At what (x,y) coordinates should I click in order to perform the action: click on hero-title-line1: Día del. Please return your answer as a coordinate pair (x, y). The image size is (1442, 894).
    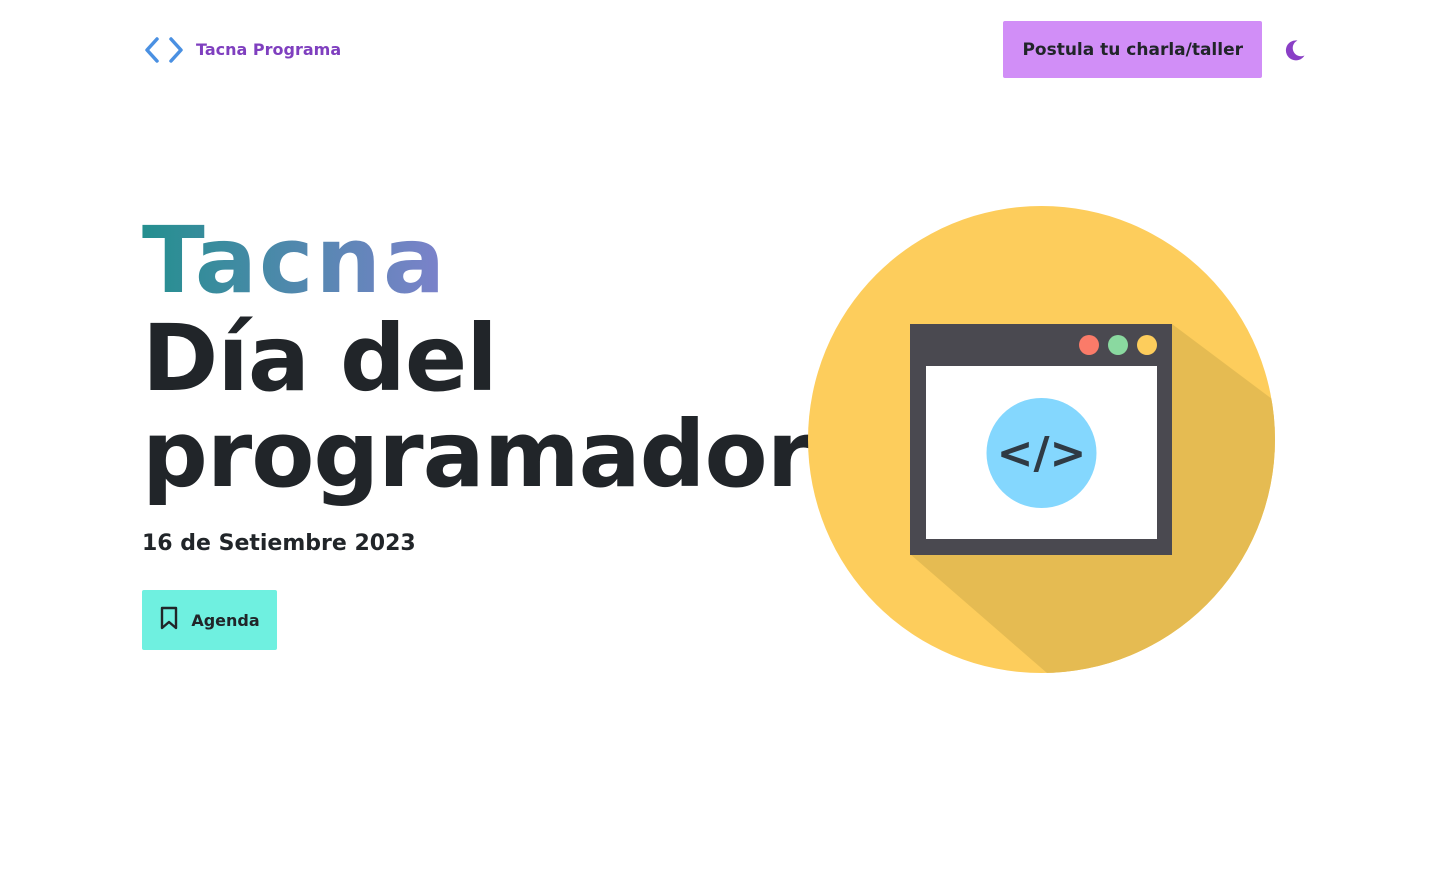
    Looking at the image, I should click on (320, 358).